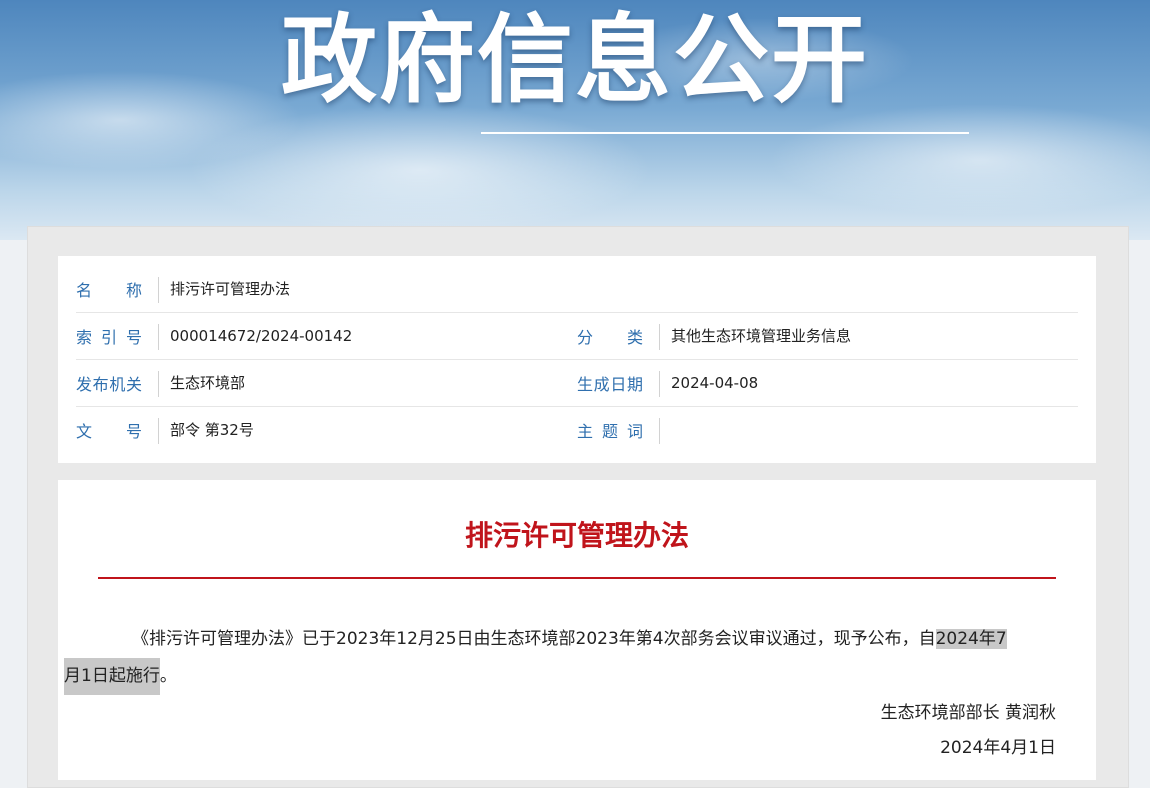 The height and width of the screenshot is (788, 1150). Describe the element at coordinates (117, 384) in the screenshot. I see `label-char: 机` at that location.